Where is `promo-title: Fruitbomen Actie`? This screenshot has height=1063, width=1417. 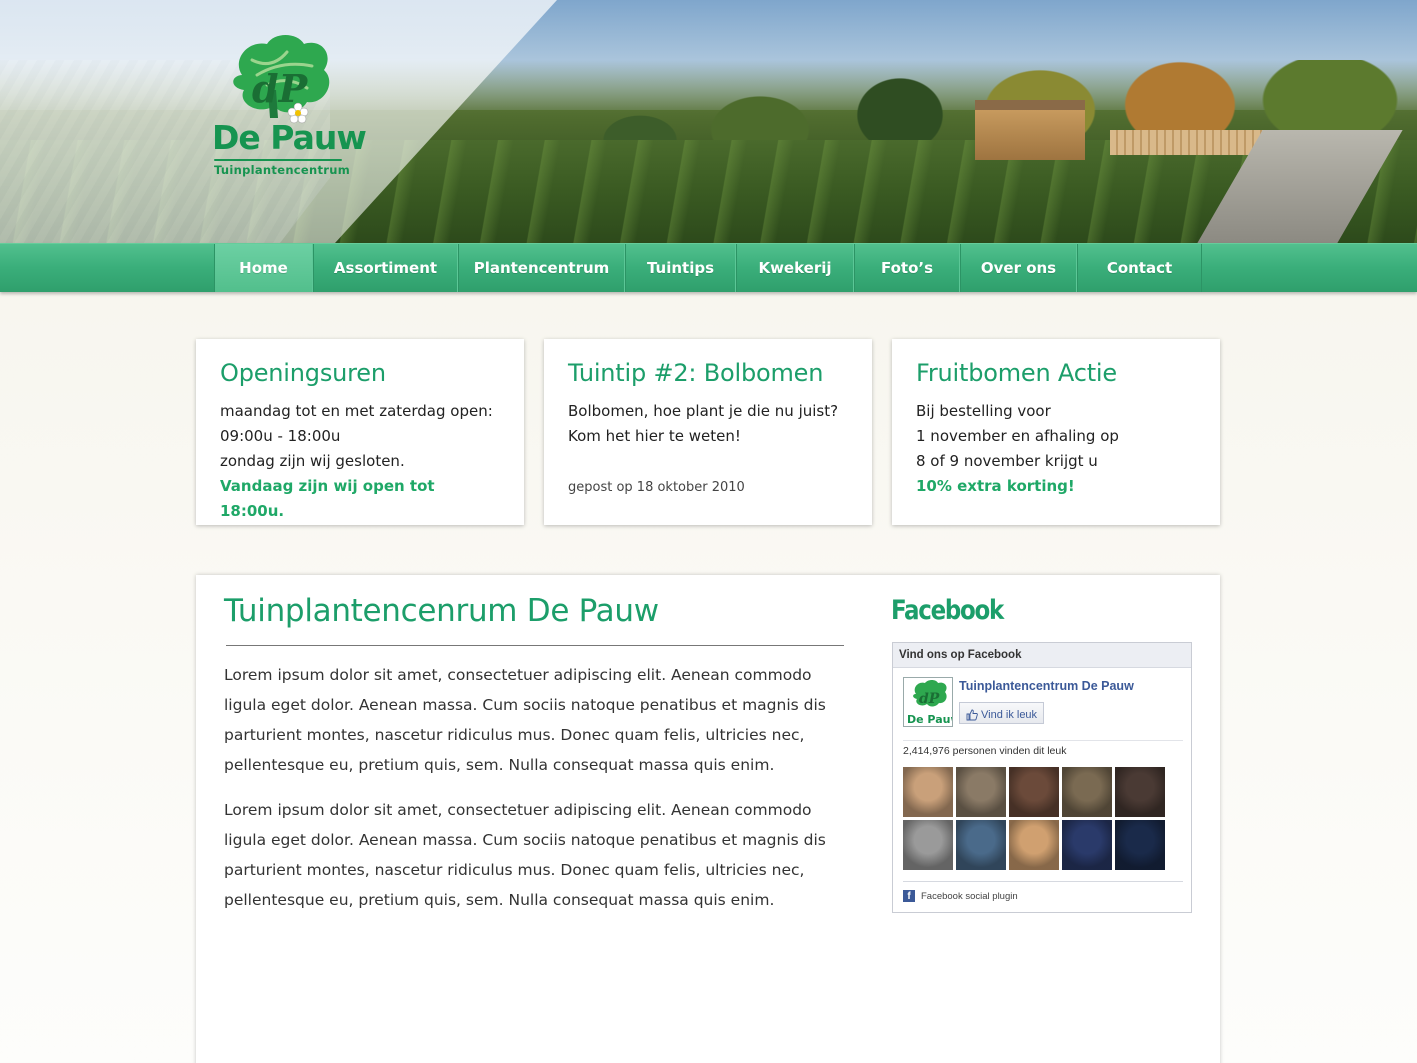
promo-title: Fruitbomen Actie is located at coordinates (1056, 373).